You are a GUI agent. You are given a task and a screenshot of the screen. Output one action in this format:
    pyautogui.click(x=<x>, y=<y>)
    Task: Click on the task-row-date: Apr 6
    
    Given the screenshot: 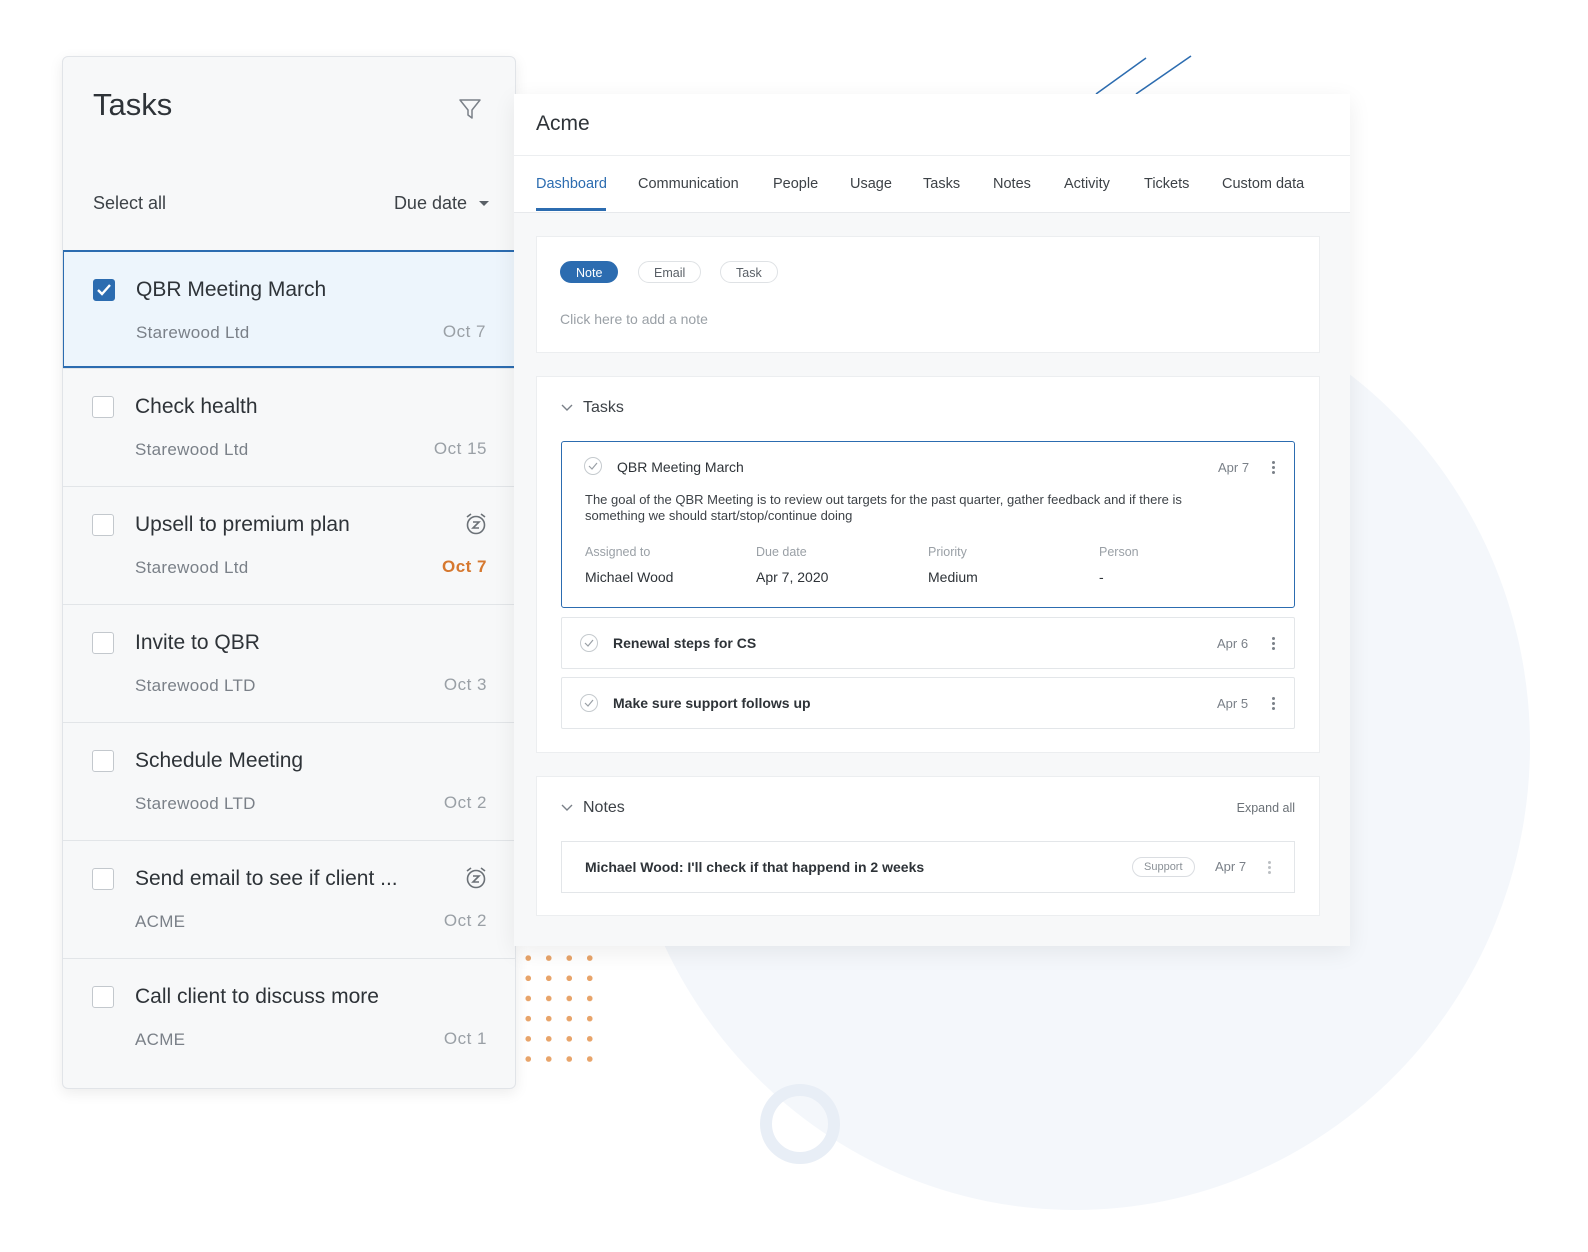 What is the action you would take?
    pyautogui.click(x=1233, y=643)
    